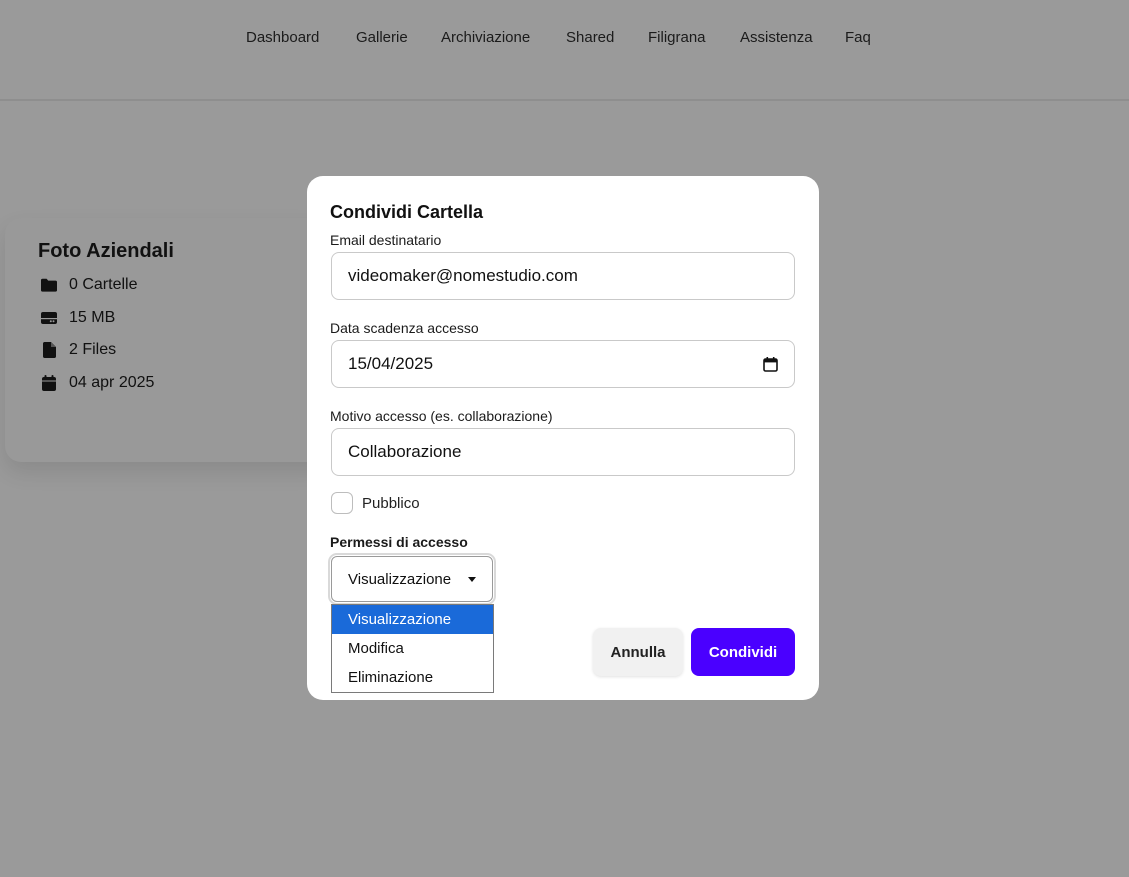  I want to click on email-value: videomaker@nomestudio.com, so click(463, 275).